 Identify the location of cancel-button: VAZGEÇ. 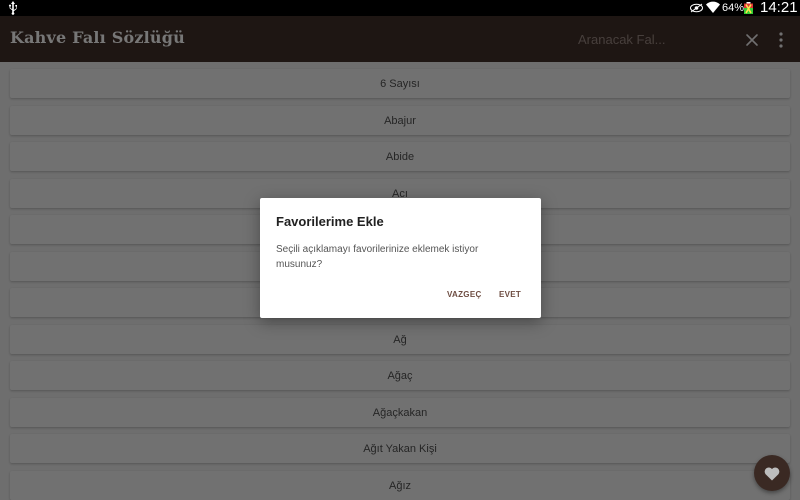
(464, 294).